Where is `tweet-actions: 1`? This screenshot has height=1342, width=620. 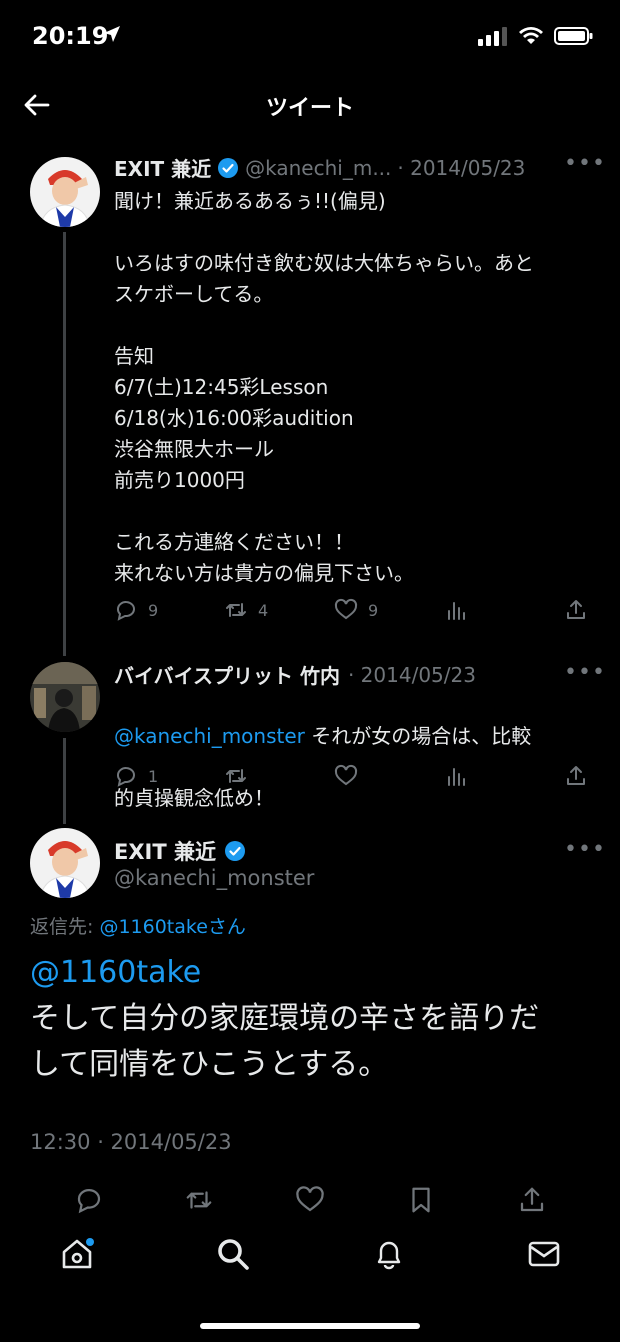
tweet-actions: 1 is located at coordinates (354, 778).